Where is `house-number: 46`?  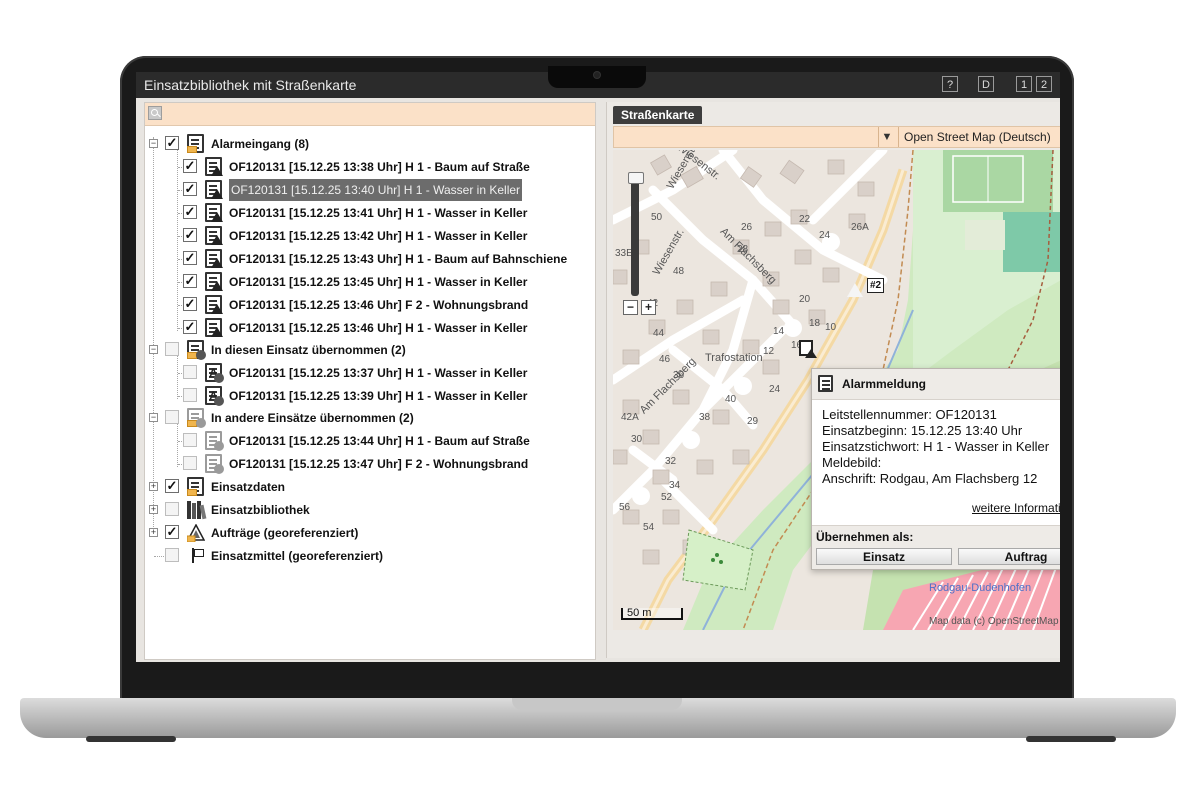
house-number: 46 is located at coordinates (665, 359).